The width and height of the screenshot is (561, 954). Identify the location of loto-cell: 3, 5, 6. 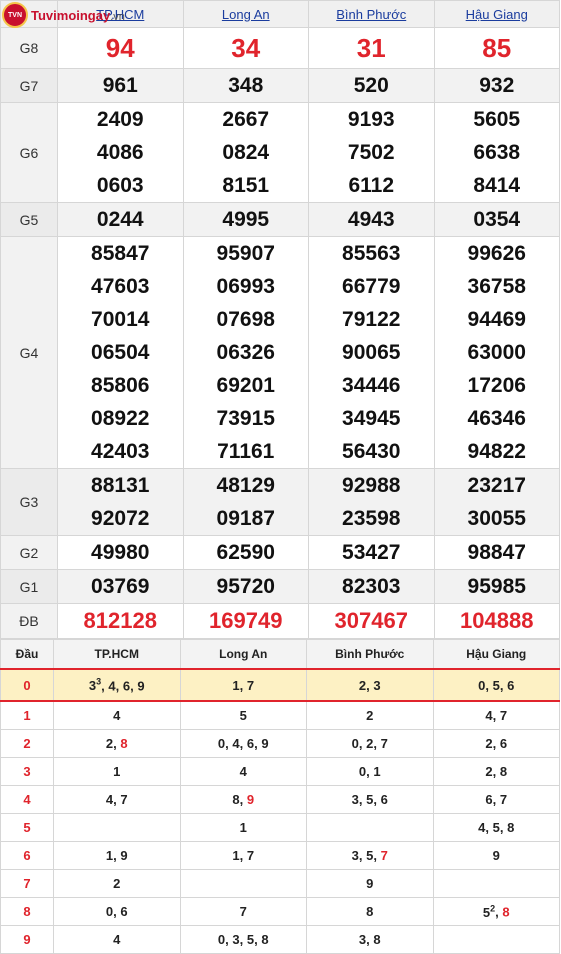
(370, 799).